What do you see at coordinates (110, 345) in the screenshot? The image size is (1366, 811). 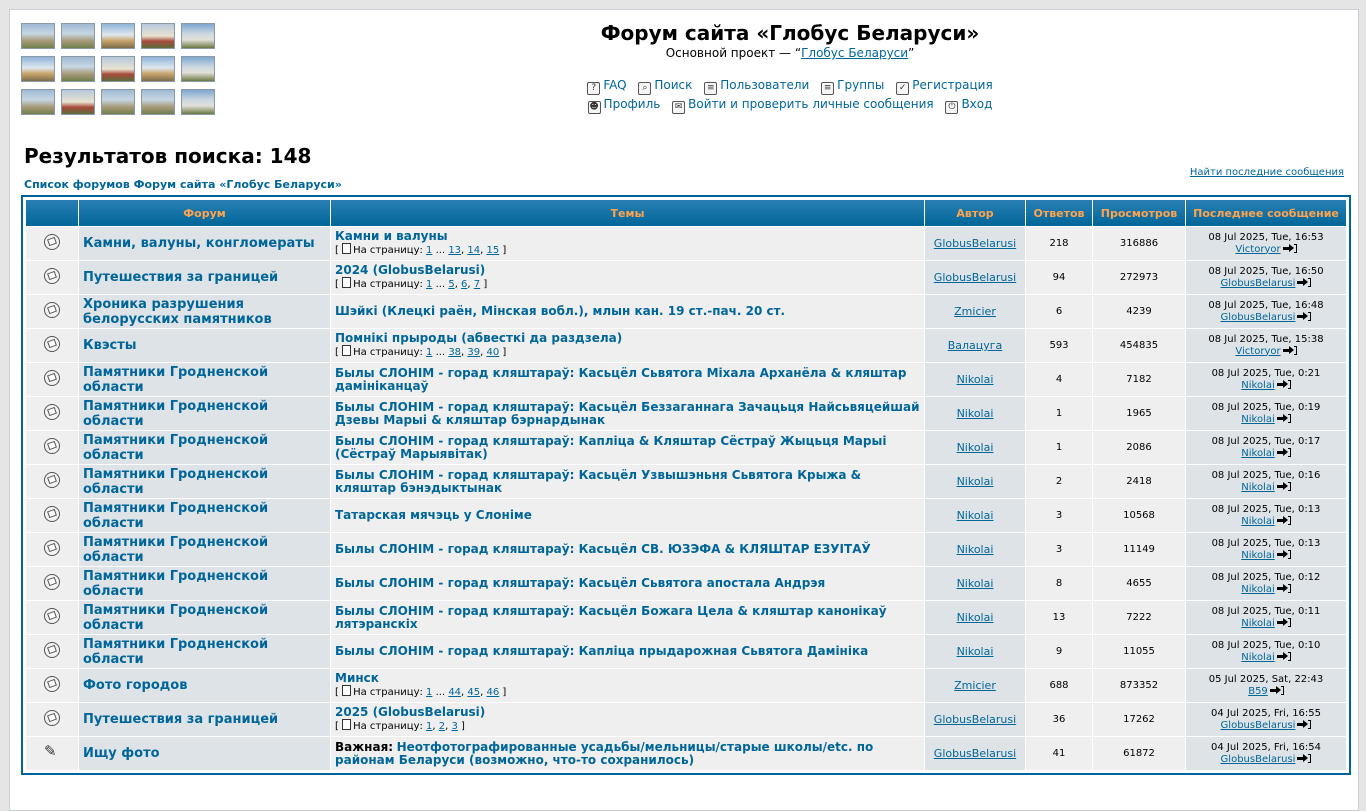 I see `forum-link: Квэсты` at bounding box center [110, 345].